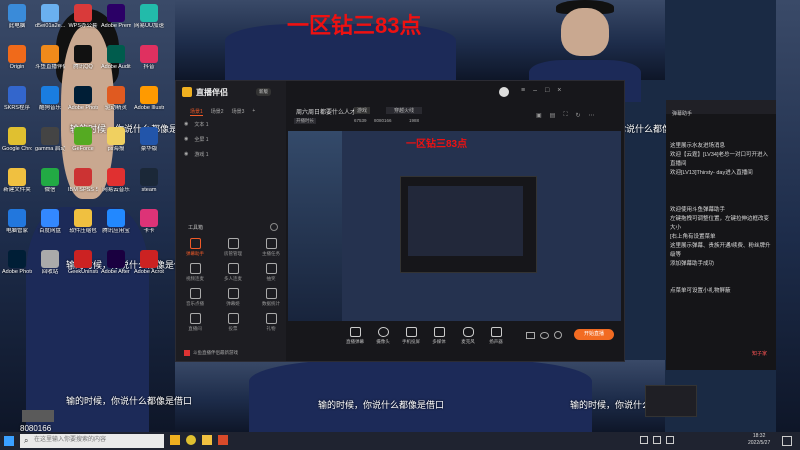 The image size is (800, 450). I want to click on tool-item: 抽奖, so click(271, 272).